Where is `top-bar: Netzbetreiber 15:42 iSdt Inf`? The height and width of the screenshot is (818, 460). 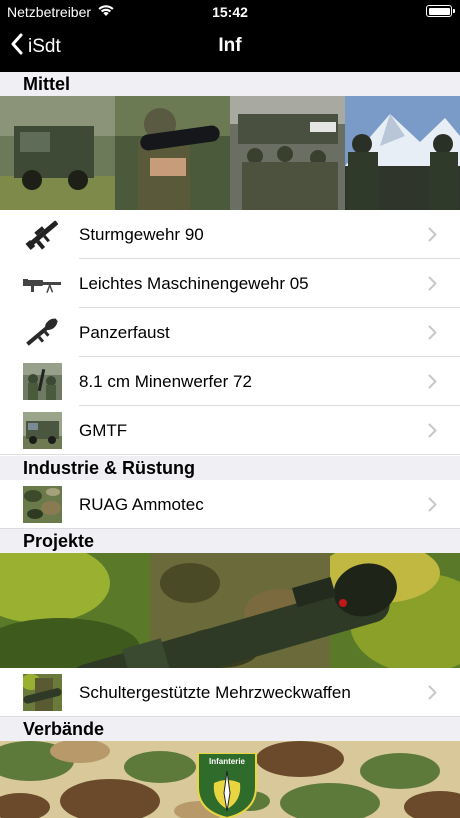 top-bar: Netzbetreiber 15:42 iSdt Inf is located at coordinates (230, 36).